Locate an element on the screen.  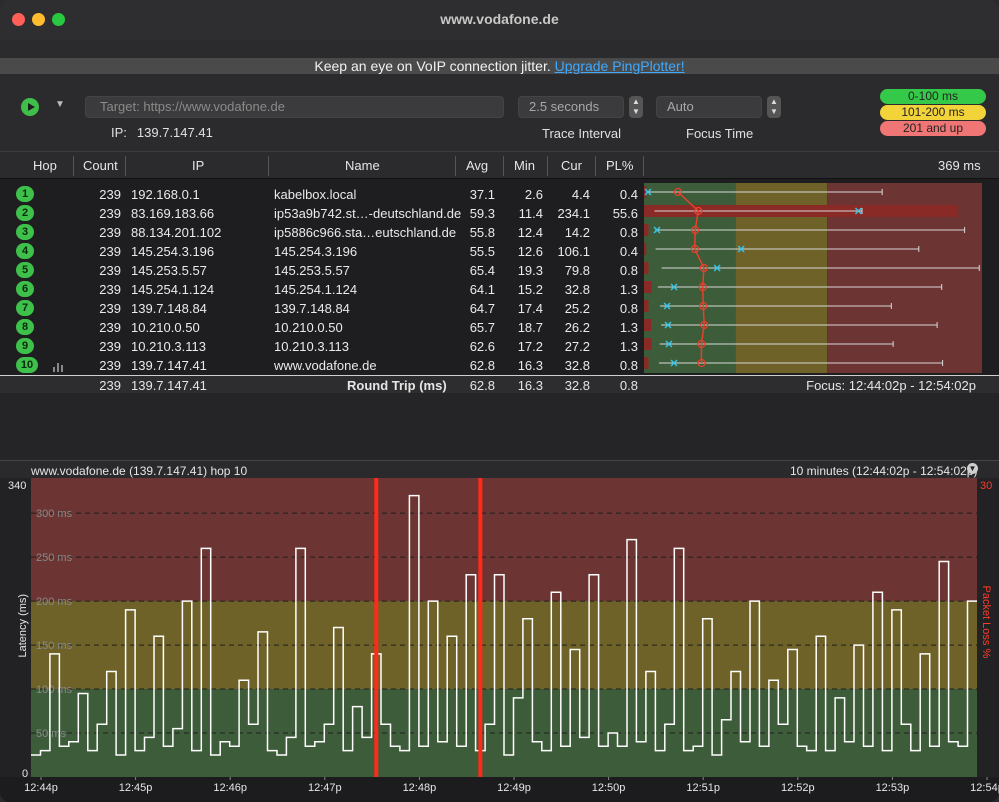
cell-ip: 83.169.183.66 is located at coordinates (173, 213).